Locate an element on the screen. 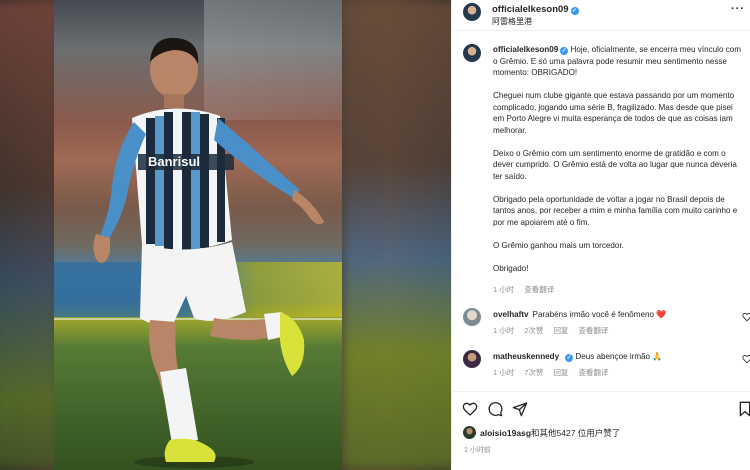  liker-avatar is located at coordinates (469, 432).